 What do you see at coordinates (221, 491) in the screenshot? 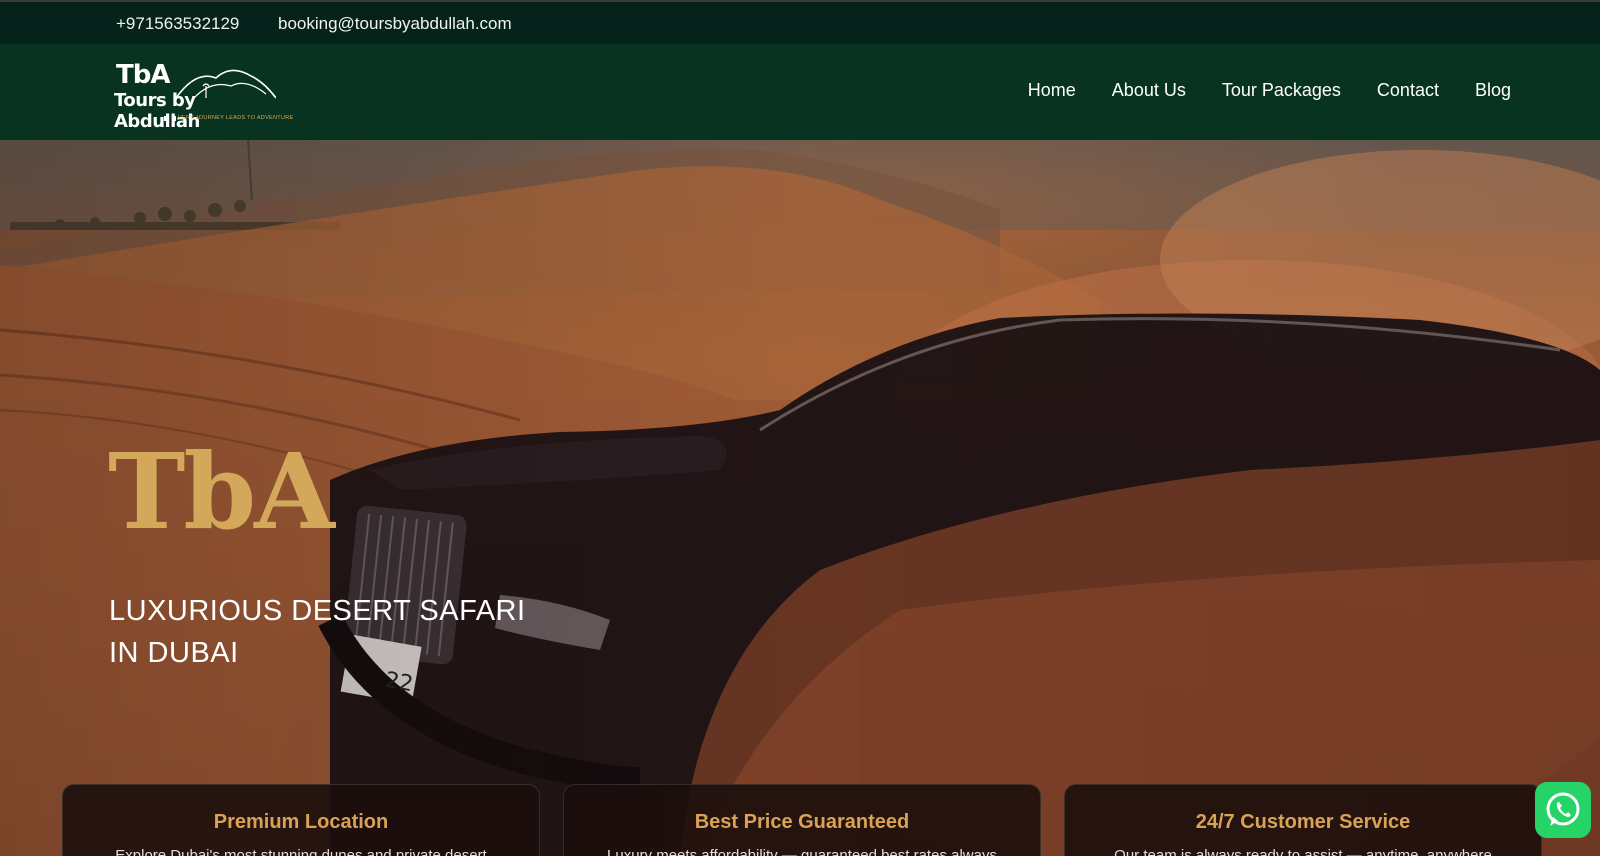
I see `hero-brand: TbA` at bounding box center [221, 491].